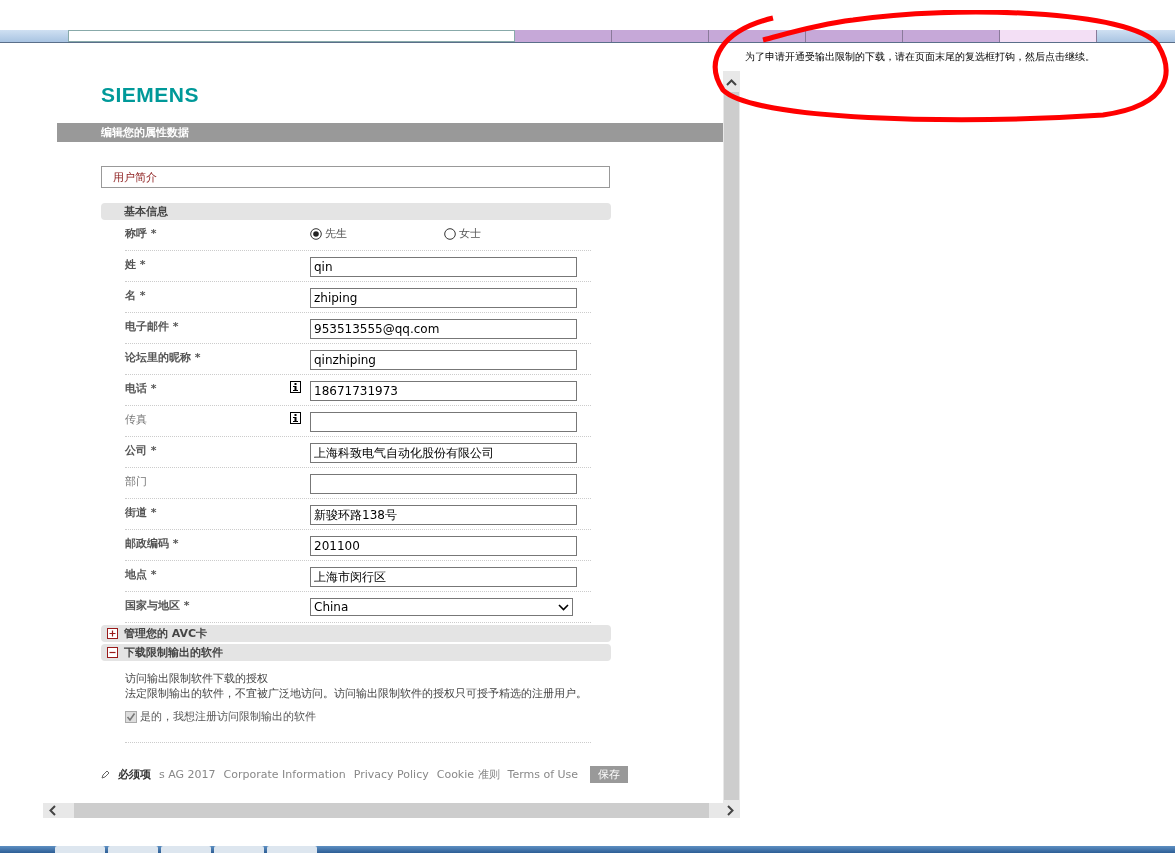 The height and width of the screenshot is (853, 1175). Describe the element at coordinates (377, 233) in the screenshot. I see `radio-option: 先生` at that location.